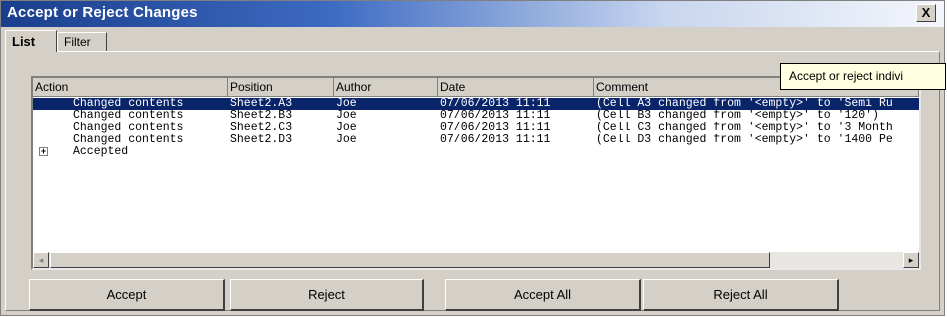 Image resolution: width=947 pixels, height=318 pixels. I want to click on title-bar: Accept or Reject Changes X, so click(472, 14).